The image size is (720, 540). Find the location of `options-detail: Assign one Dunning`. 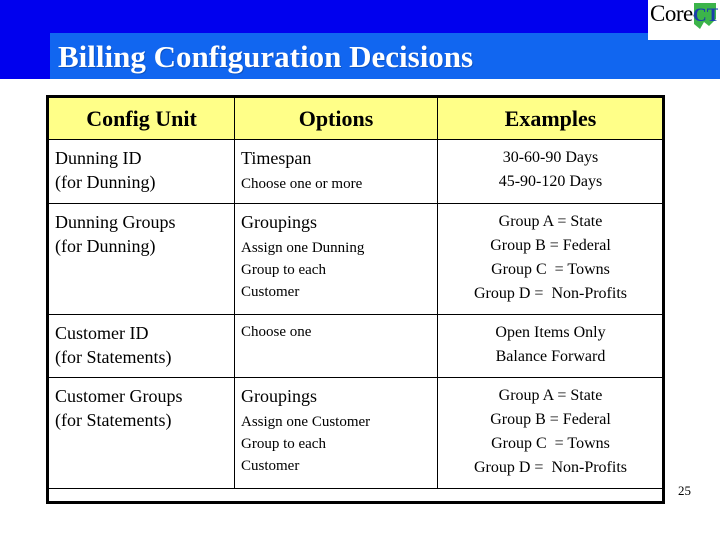

options-detail: Assign one Dunning is located at coordinates (303, 248).